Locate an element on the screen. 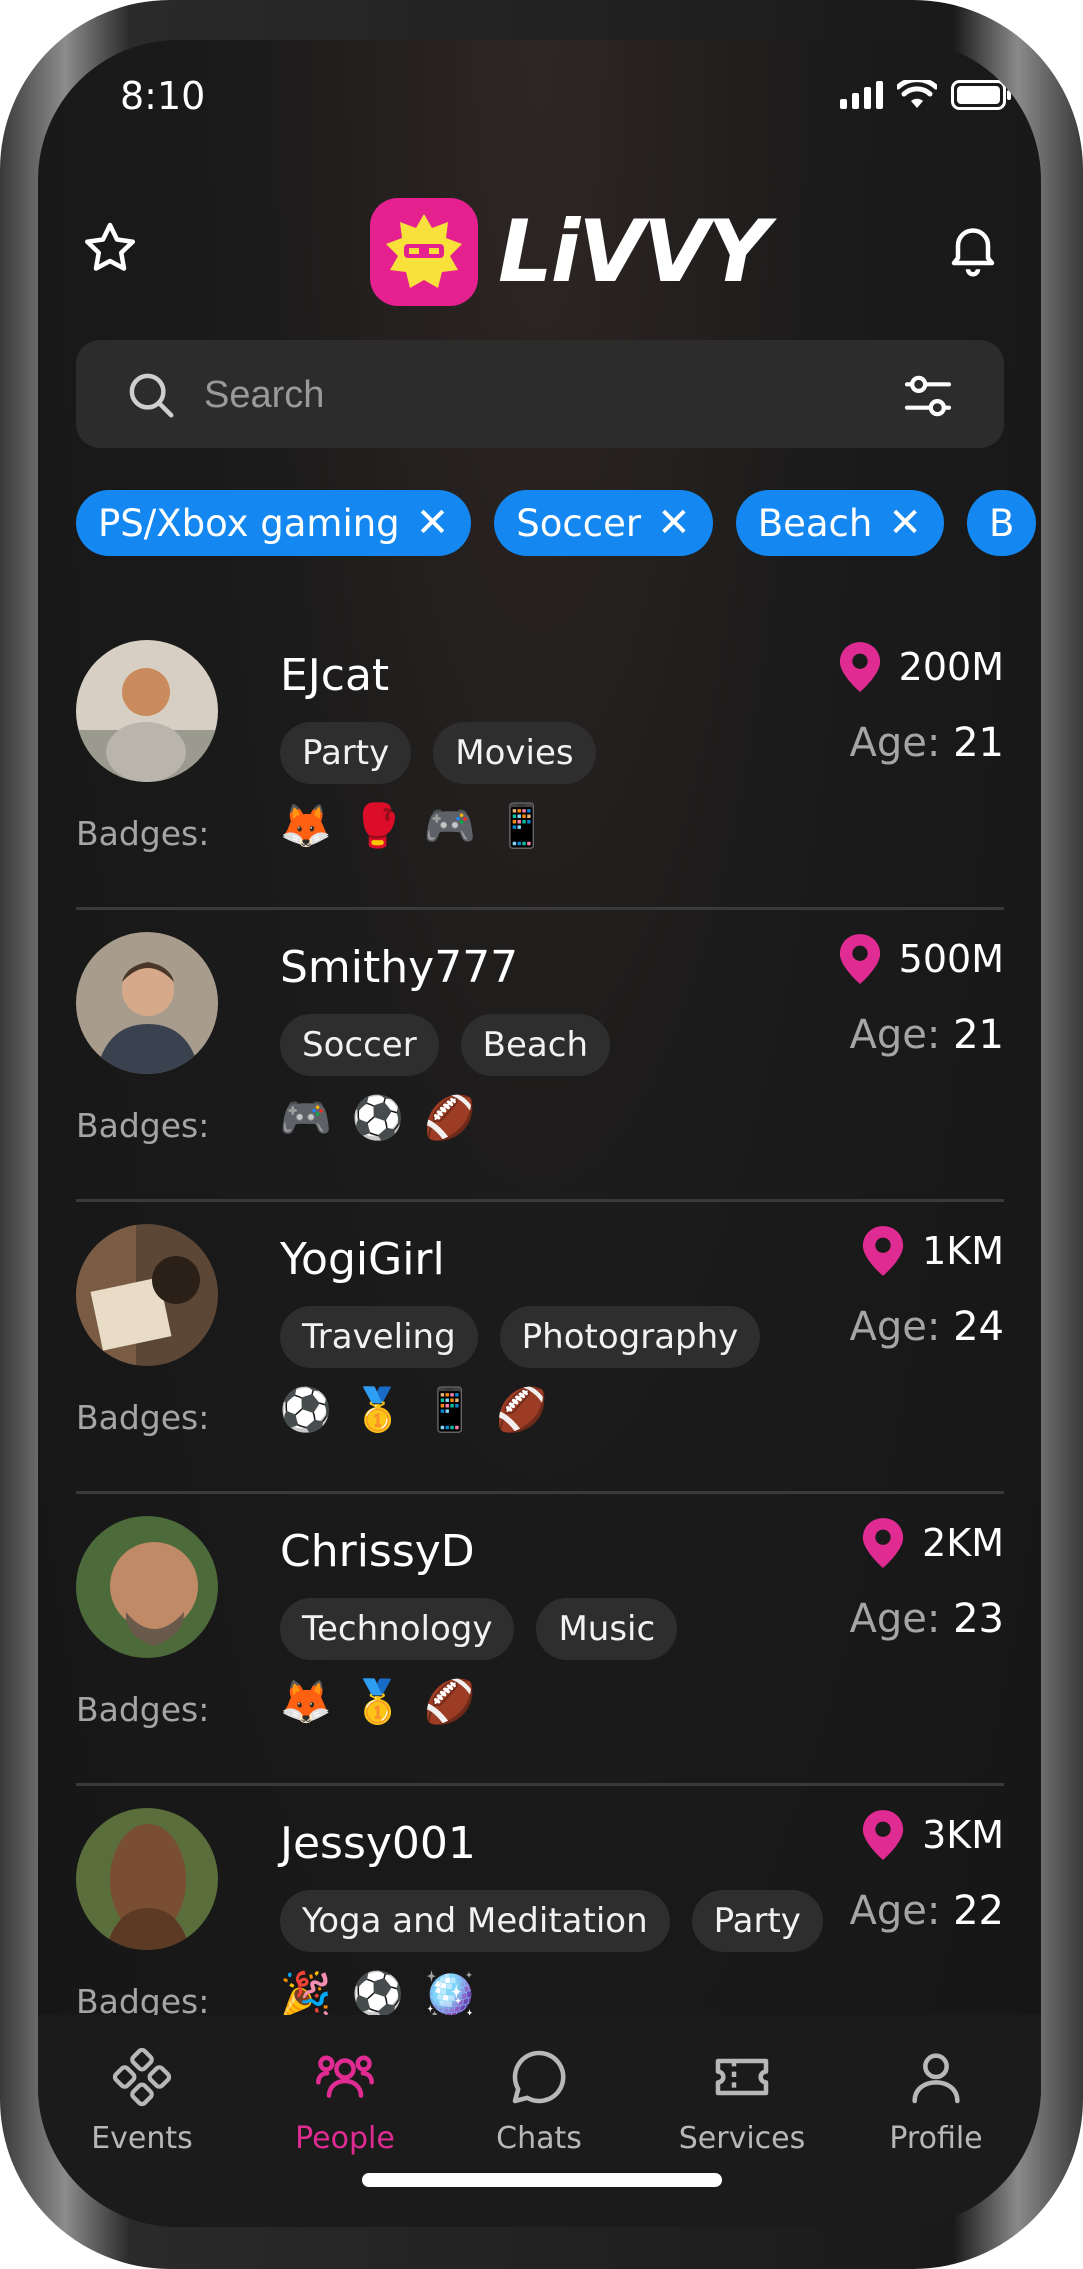 This screenshot has height=2269, width=1083. distance: 200M is located at coordinates (920, 667).